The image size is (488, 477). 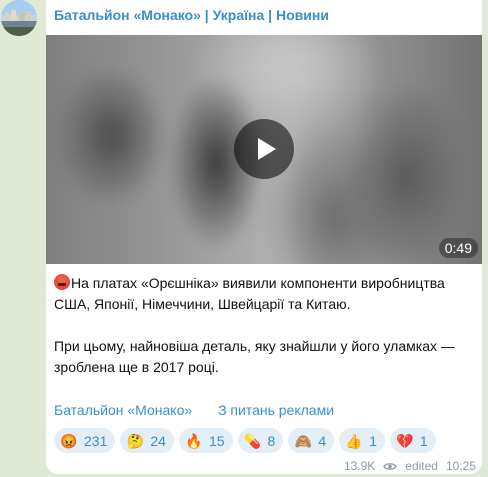 I want to click on message-links: Батальйон «Монако» З питань реклами, so click(x=194, y=410).